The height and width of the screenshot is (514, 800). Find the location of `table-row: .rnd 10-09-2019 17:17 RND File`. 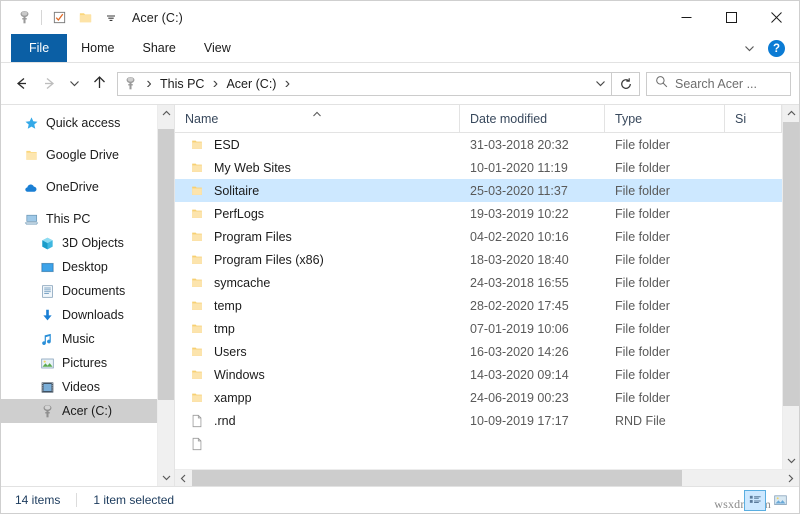

table-row: .rnd 10-09-2019 17:17 RND File is located at coordinates (478, 420).